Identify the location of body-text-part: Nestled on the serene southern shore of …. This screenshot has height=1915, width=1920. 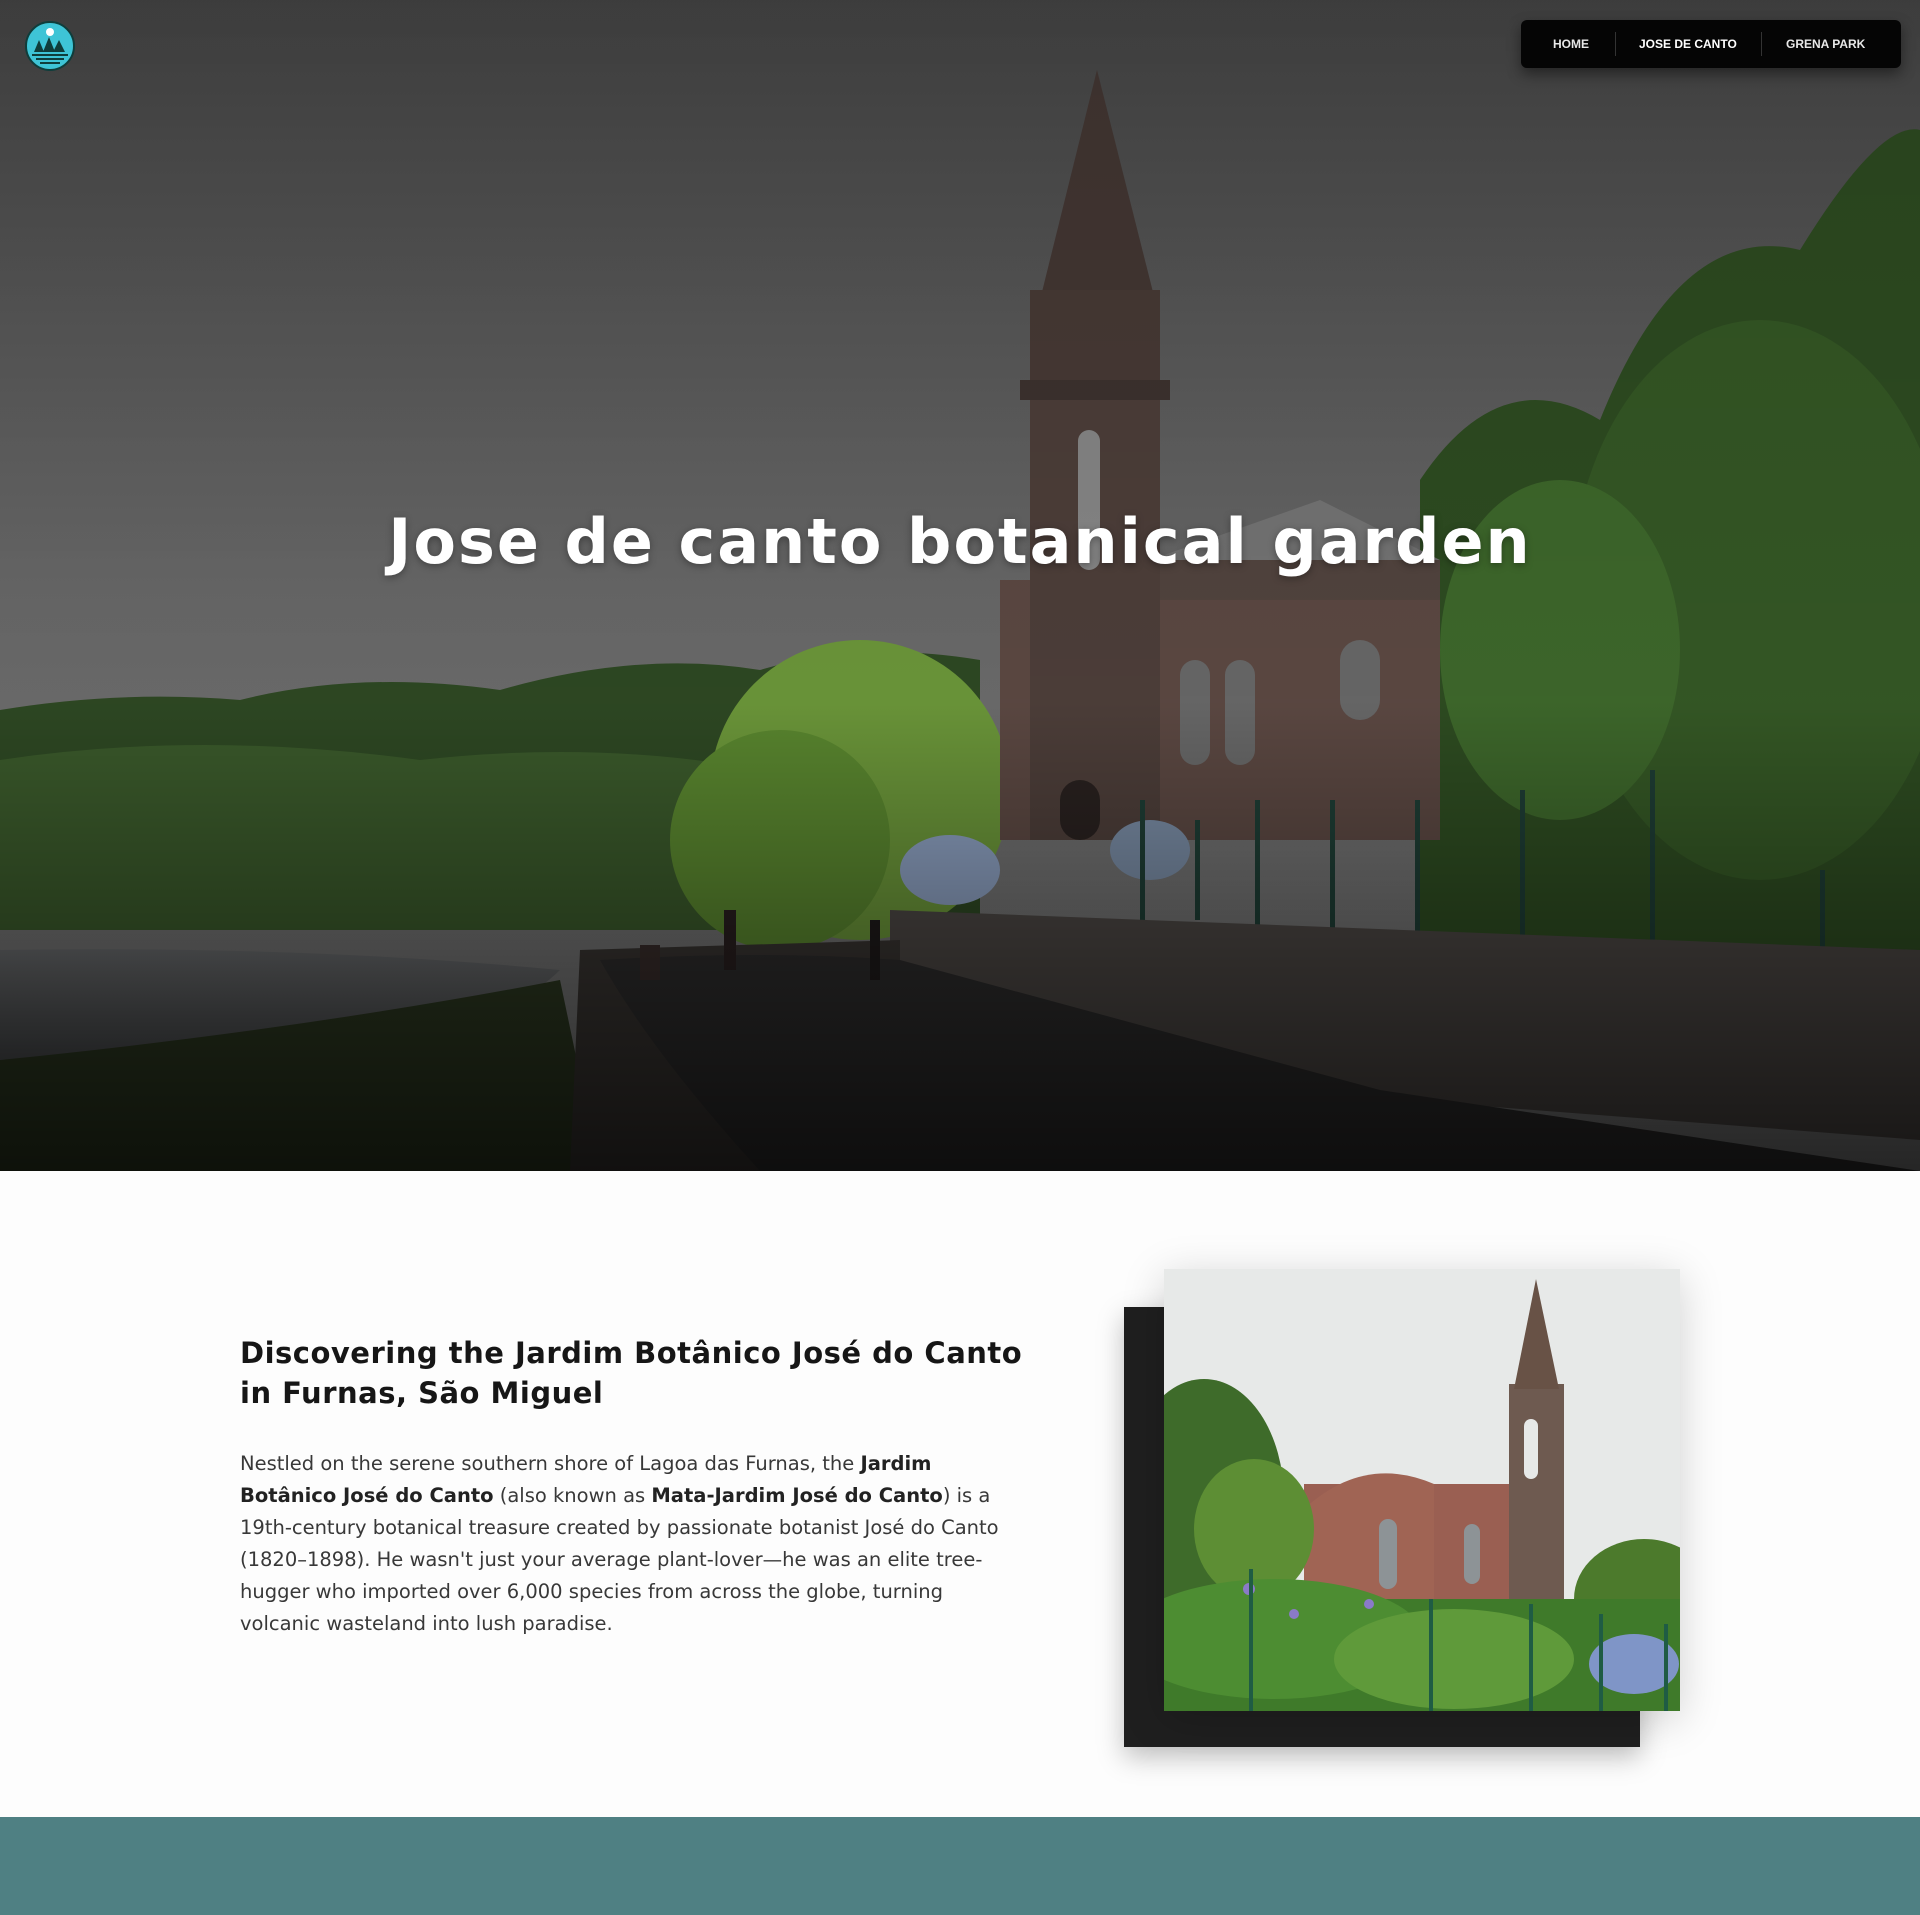
(550, 1463).